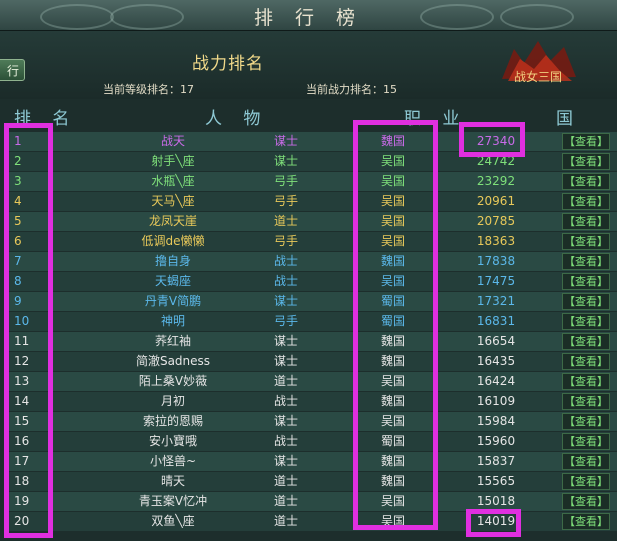  I want to click on table-row: 12 简澈Sadness 谋士 魏国 16435 【查看】, so click(312, 361).